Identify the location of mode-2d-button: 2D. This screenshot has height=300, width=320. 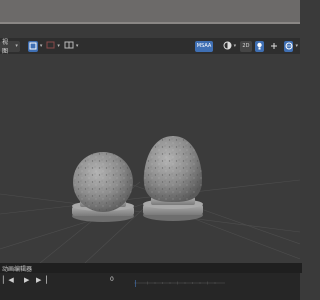
(246, 46).